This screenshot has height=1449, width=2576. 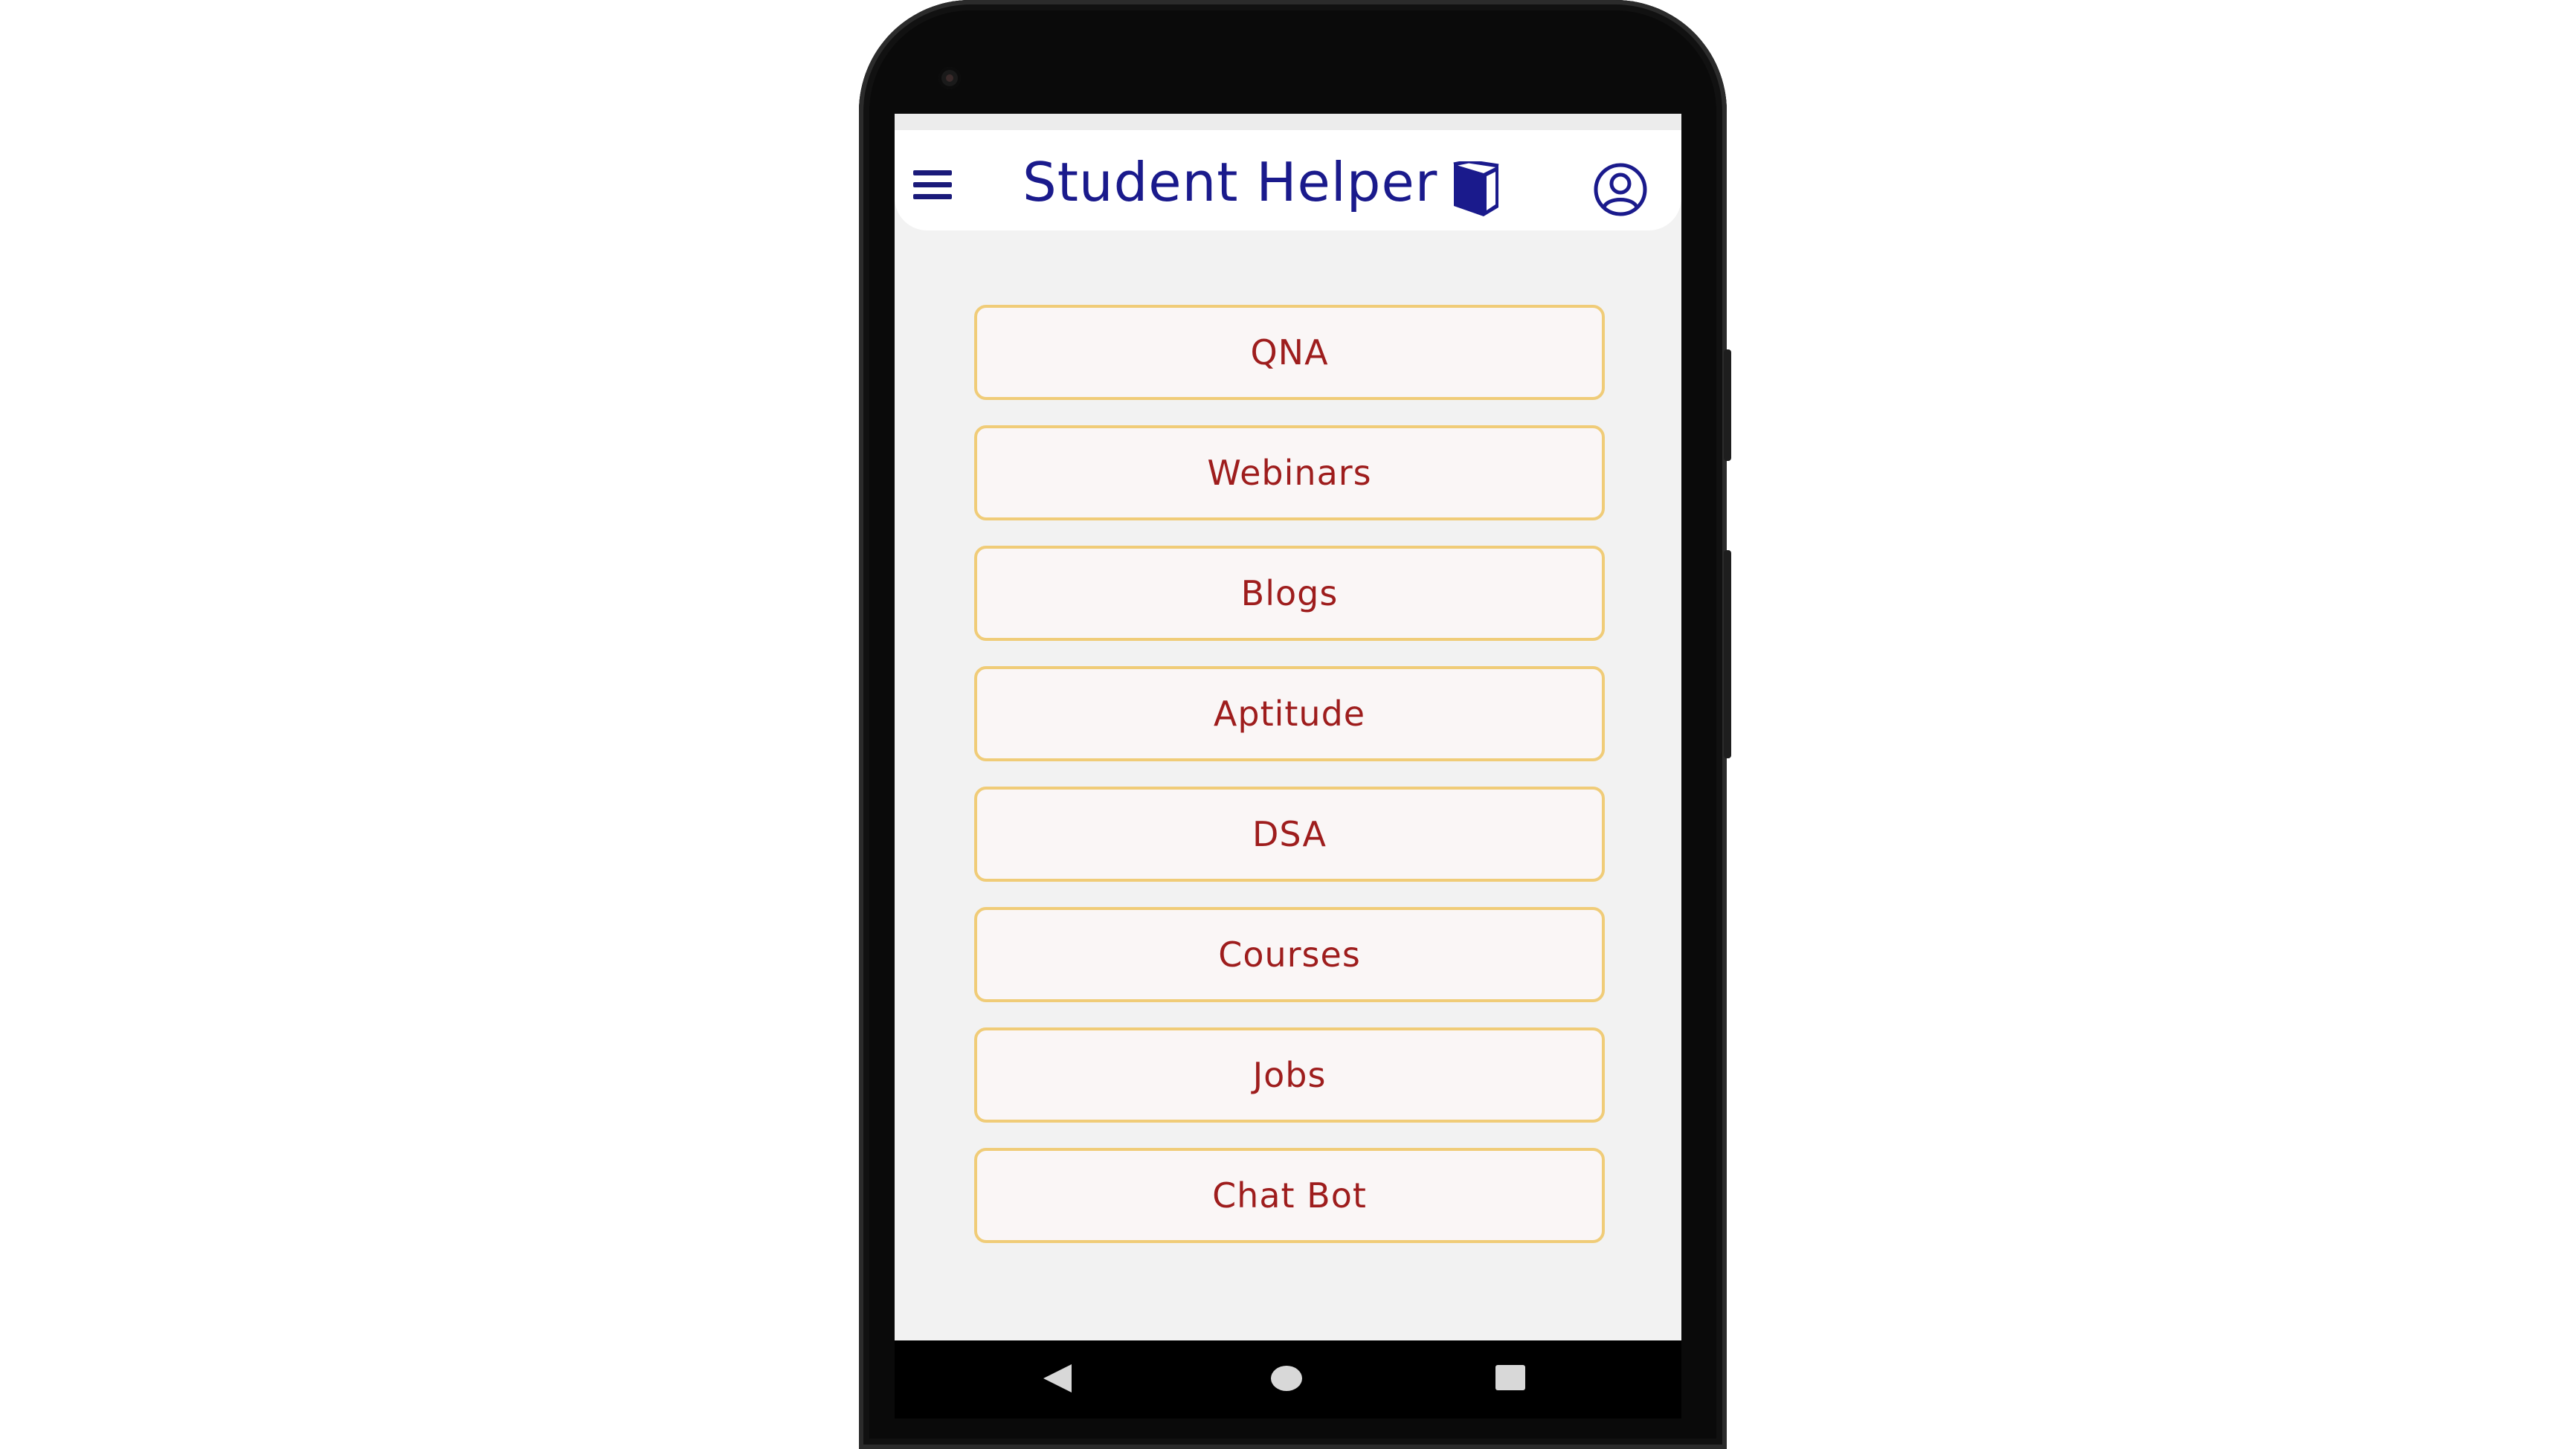 What do you see at coordinates (1289, 834) in the screenshot?
I see `dsa-button: DSA` at bounding box center [1289, 834].